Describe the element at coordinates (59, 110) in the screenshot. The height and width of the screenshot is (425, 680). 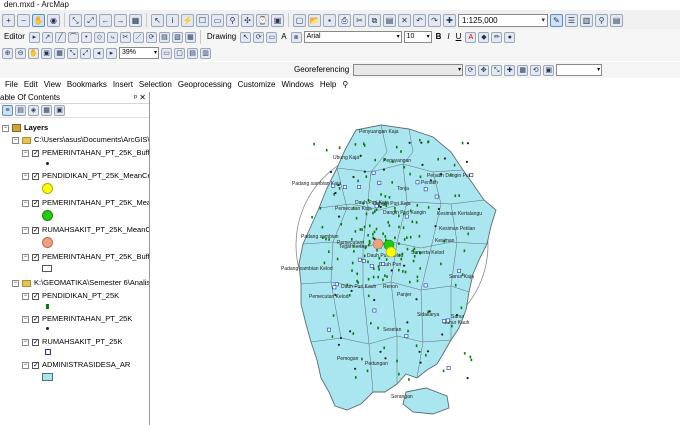
I see `options-icon: ▣` at that location.